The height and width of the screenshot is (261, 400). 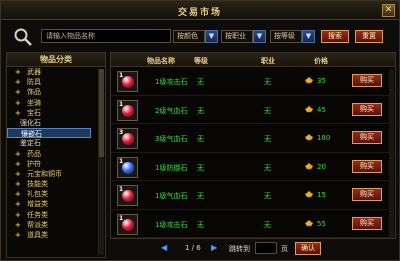 I want to click on item-name: 1级攻击石, so click(x=171, y=224).